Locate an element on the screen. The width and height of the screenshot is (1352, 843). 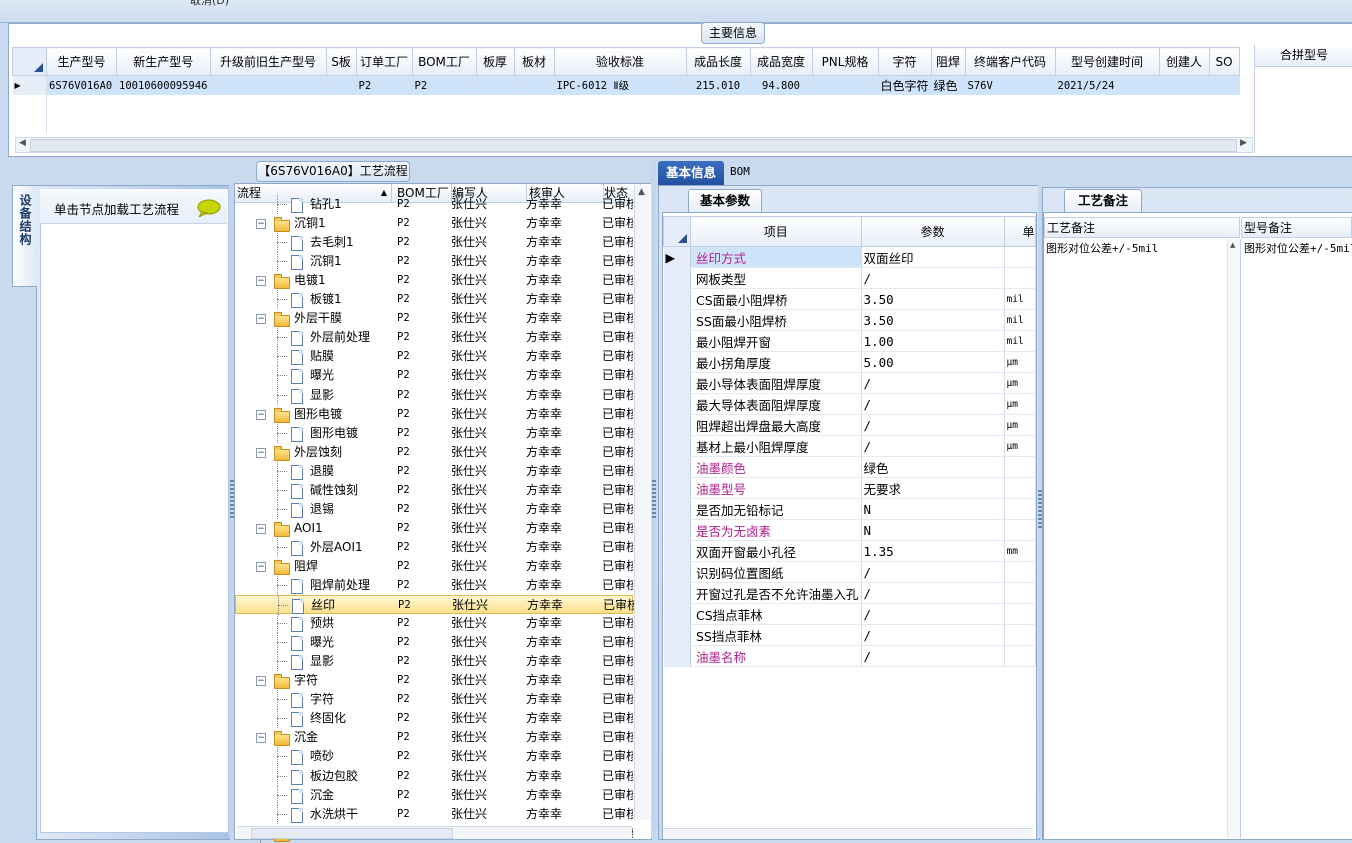
middle-splitter-grip is located at coordinates (654, 500).